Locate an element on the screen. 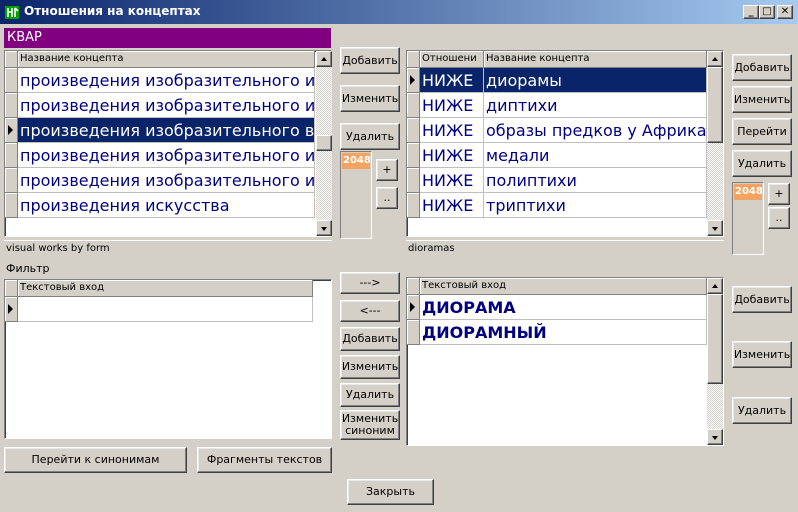 The height and width of the screenshot is (512, 798). maximize-icon: □ is located at coordinates (767, 11).